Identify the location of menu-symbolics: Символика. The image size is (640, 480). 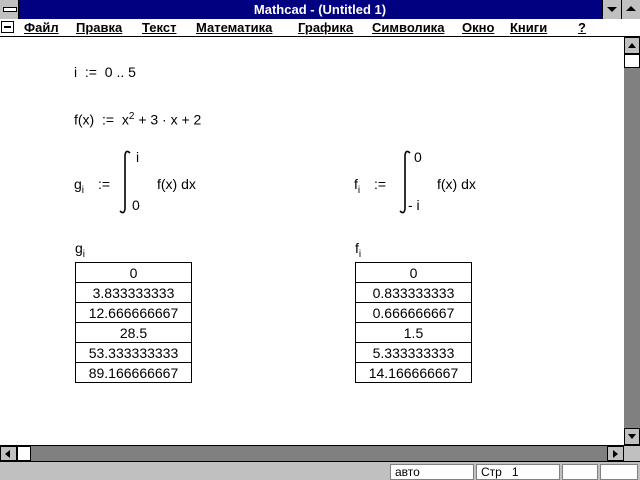
(408, 27).